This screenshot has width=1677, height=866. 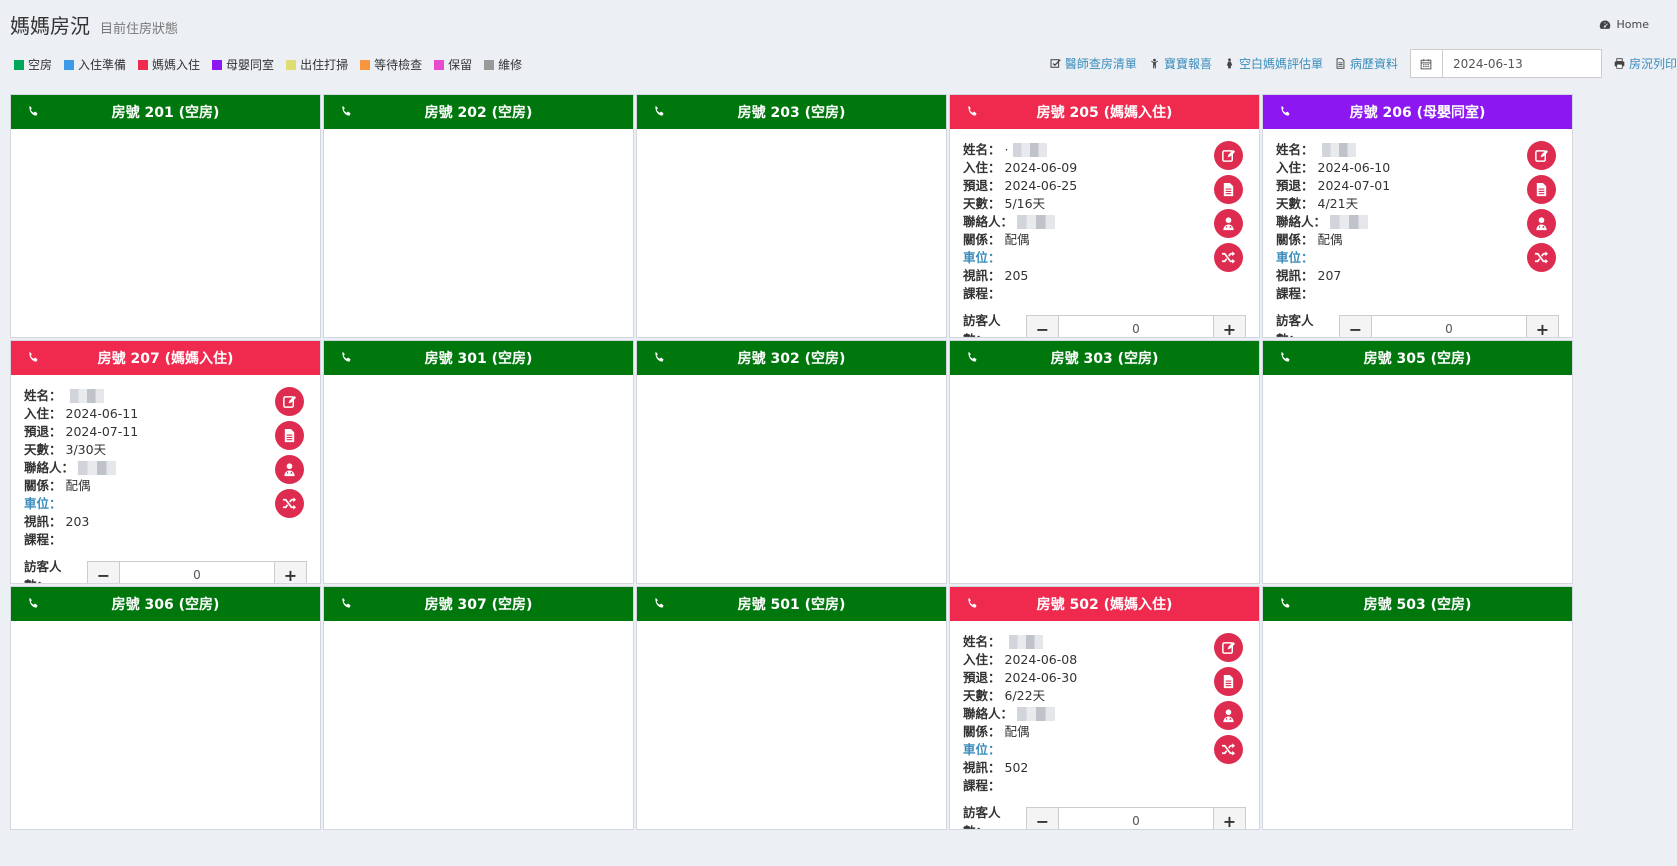 I want to click on room-actions, so click(x=289, y=452).